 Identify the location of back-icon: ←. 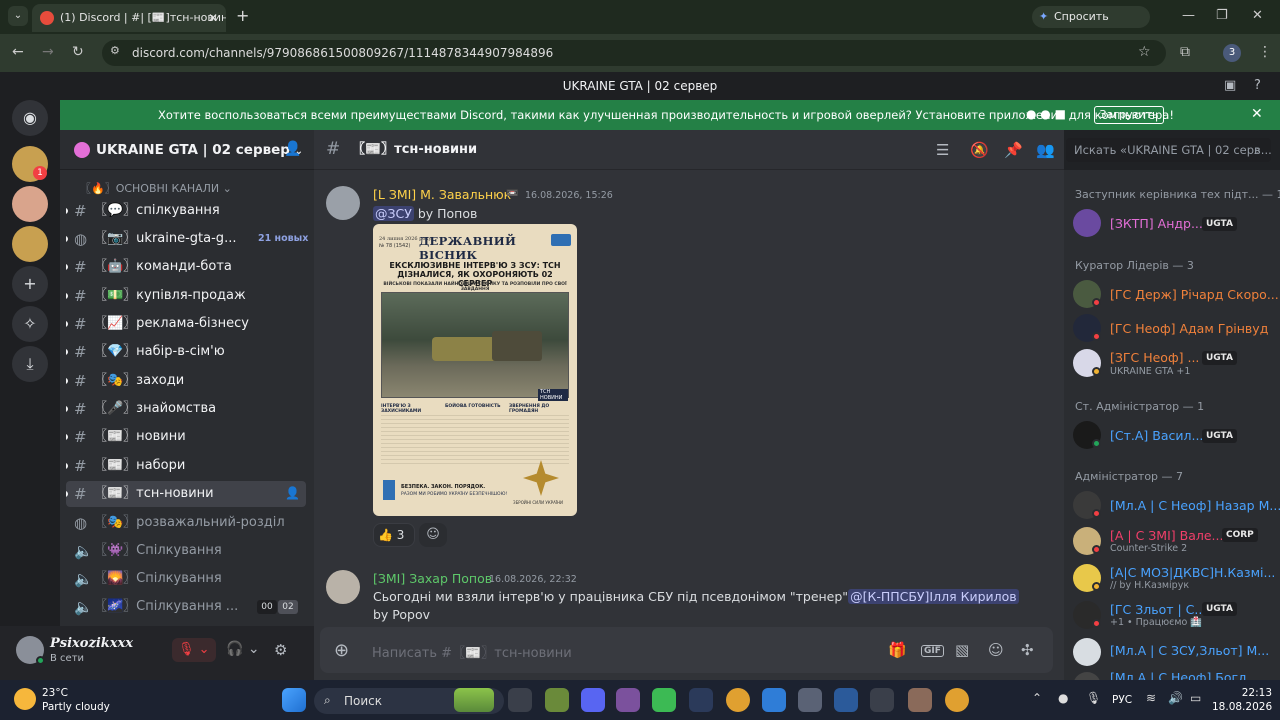
(18, 52).